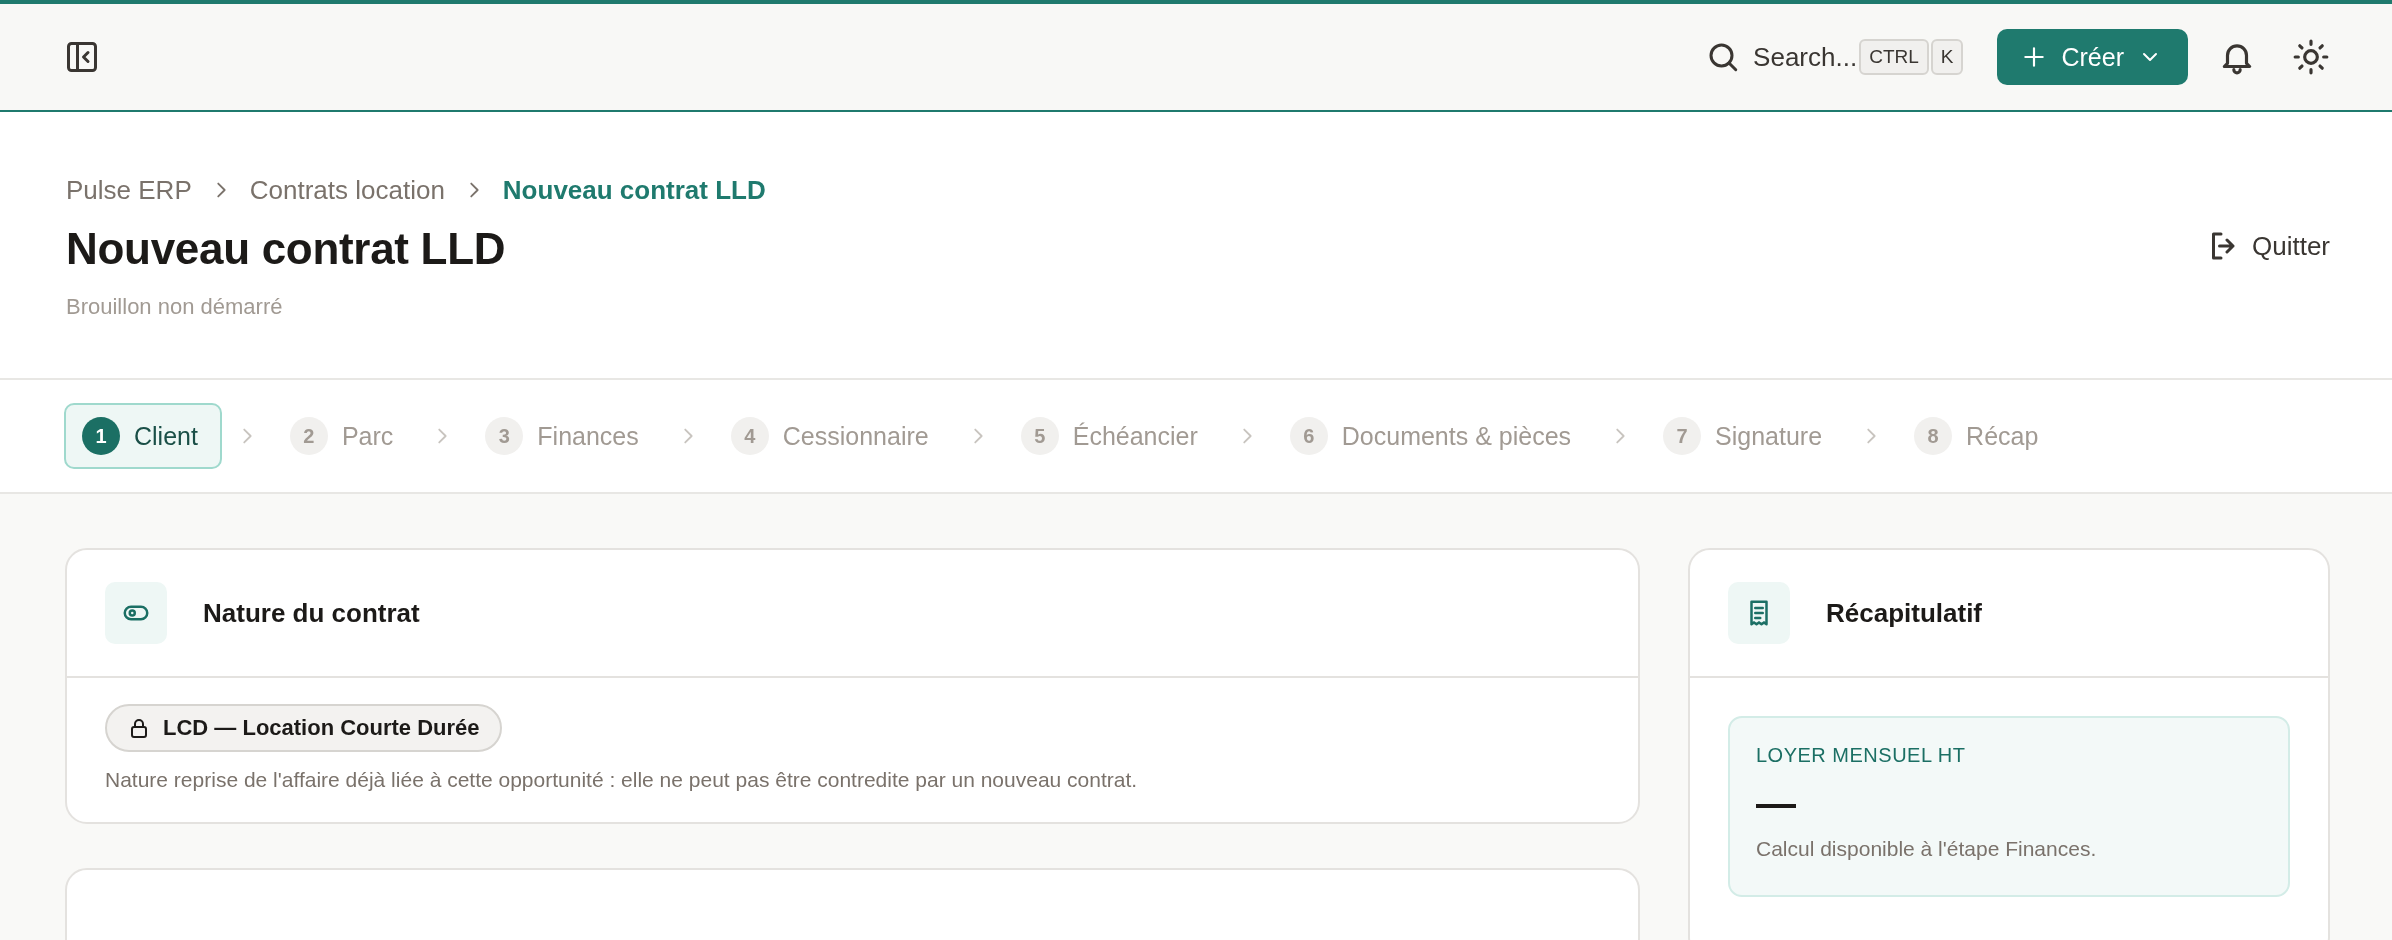 The width and height of the screenshot is (2392, 940). I want to click on receipt-icon, so click(1759, 613).